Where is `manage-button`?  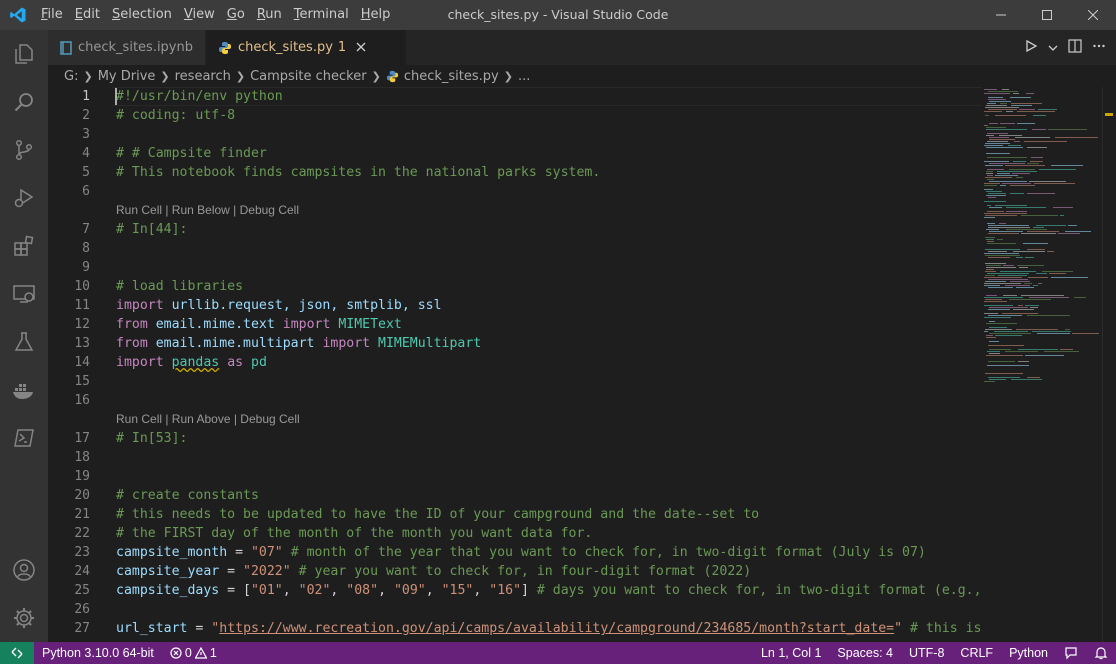
manage-button is located at coordinates (24, 618).